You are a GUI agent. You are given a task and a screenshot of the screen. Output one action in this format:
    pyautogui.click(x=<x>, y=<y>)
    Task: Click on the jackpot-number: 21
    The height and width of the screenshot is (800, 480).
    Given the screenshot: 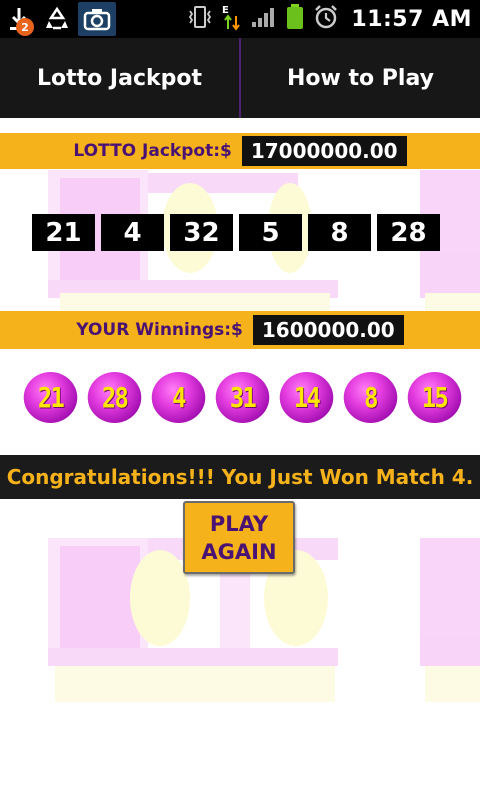 What is the action you would take?
    pyautogui.click(x=63, y=232)
    